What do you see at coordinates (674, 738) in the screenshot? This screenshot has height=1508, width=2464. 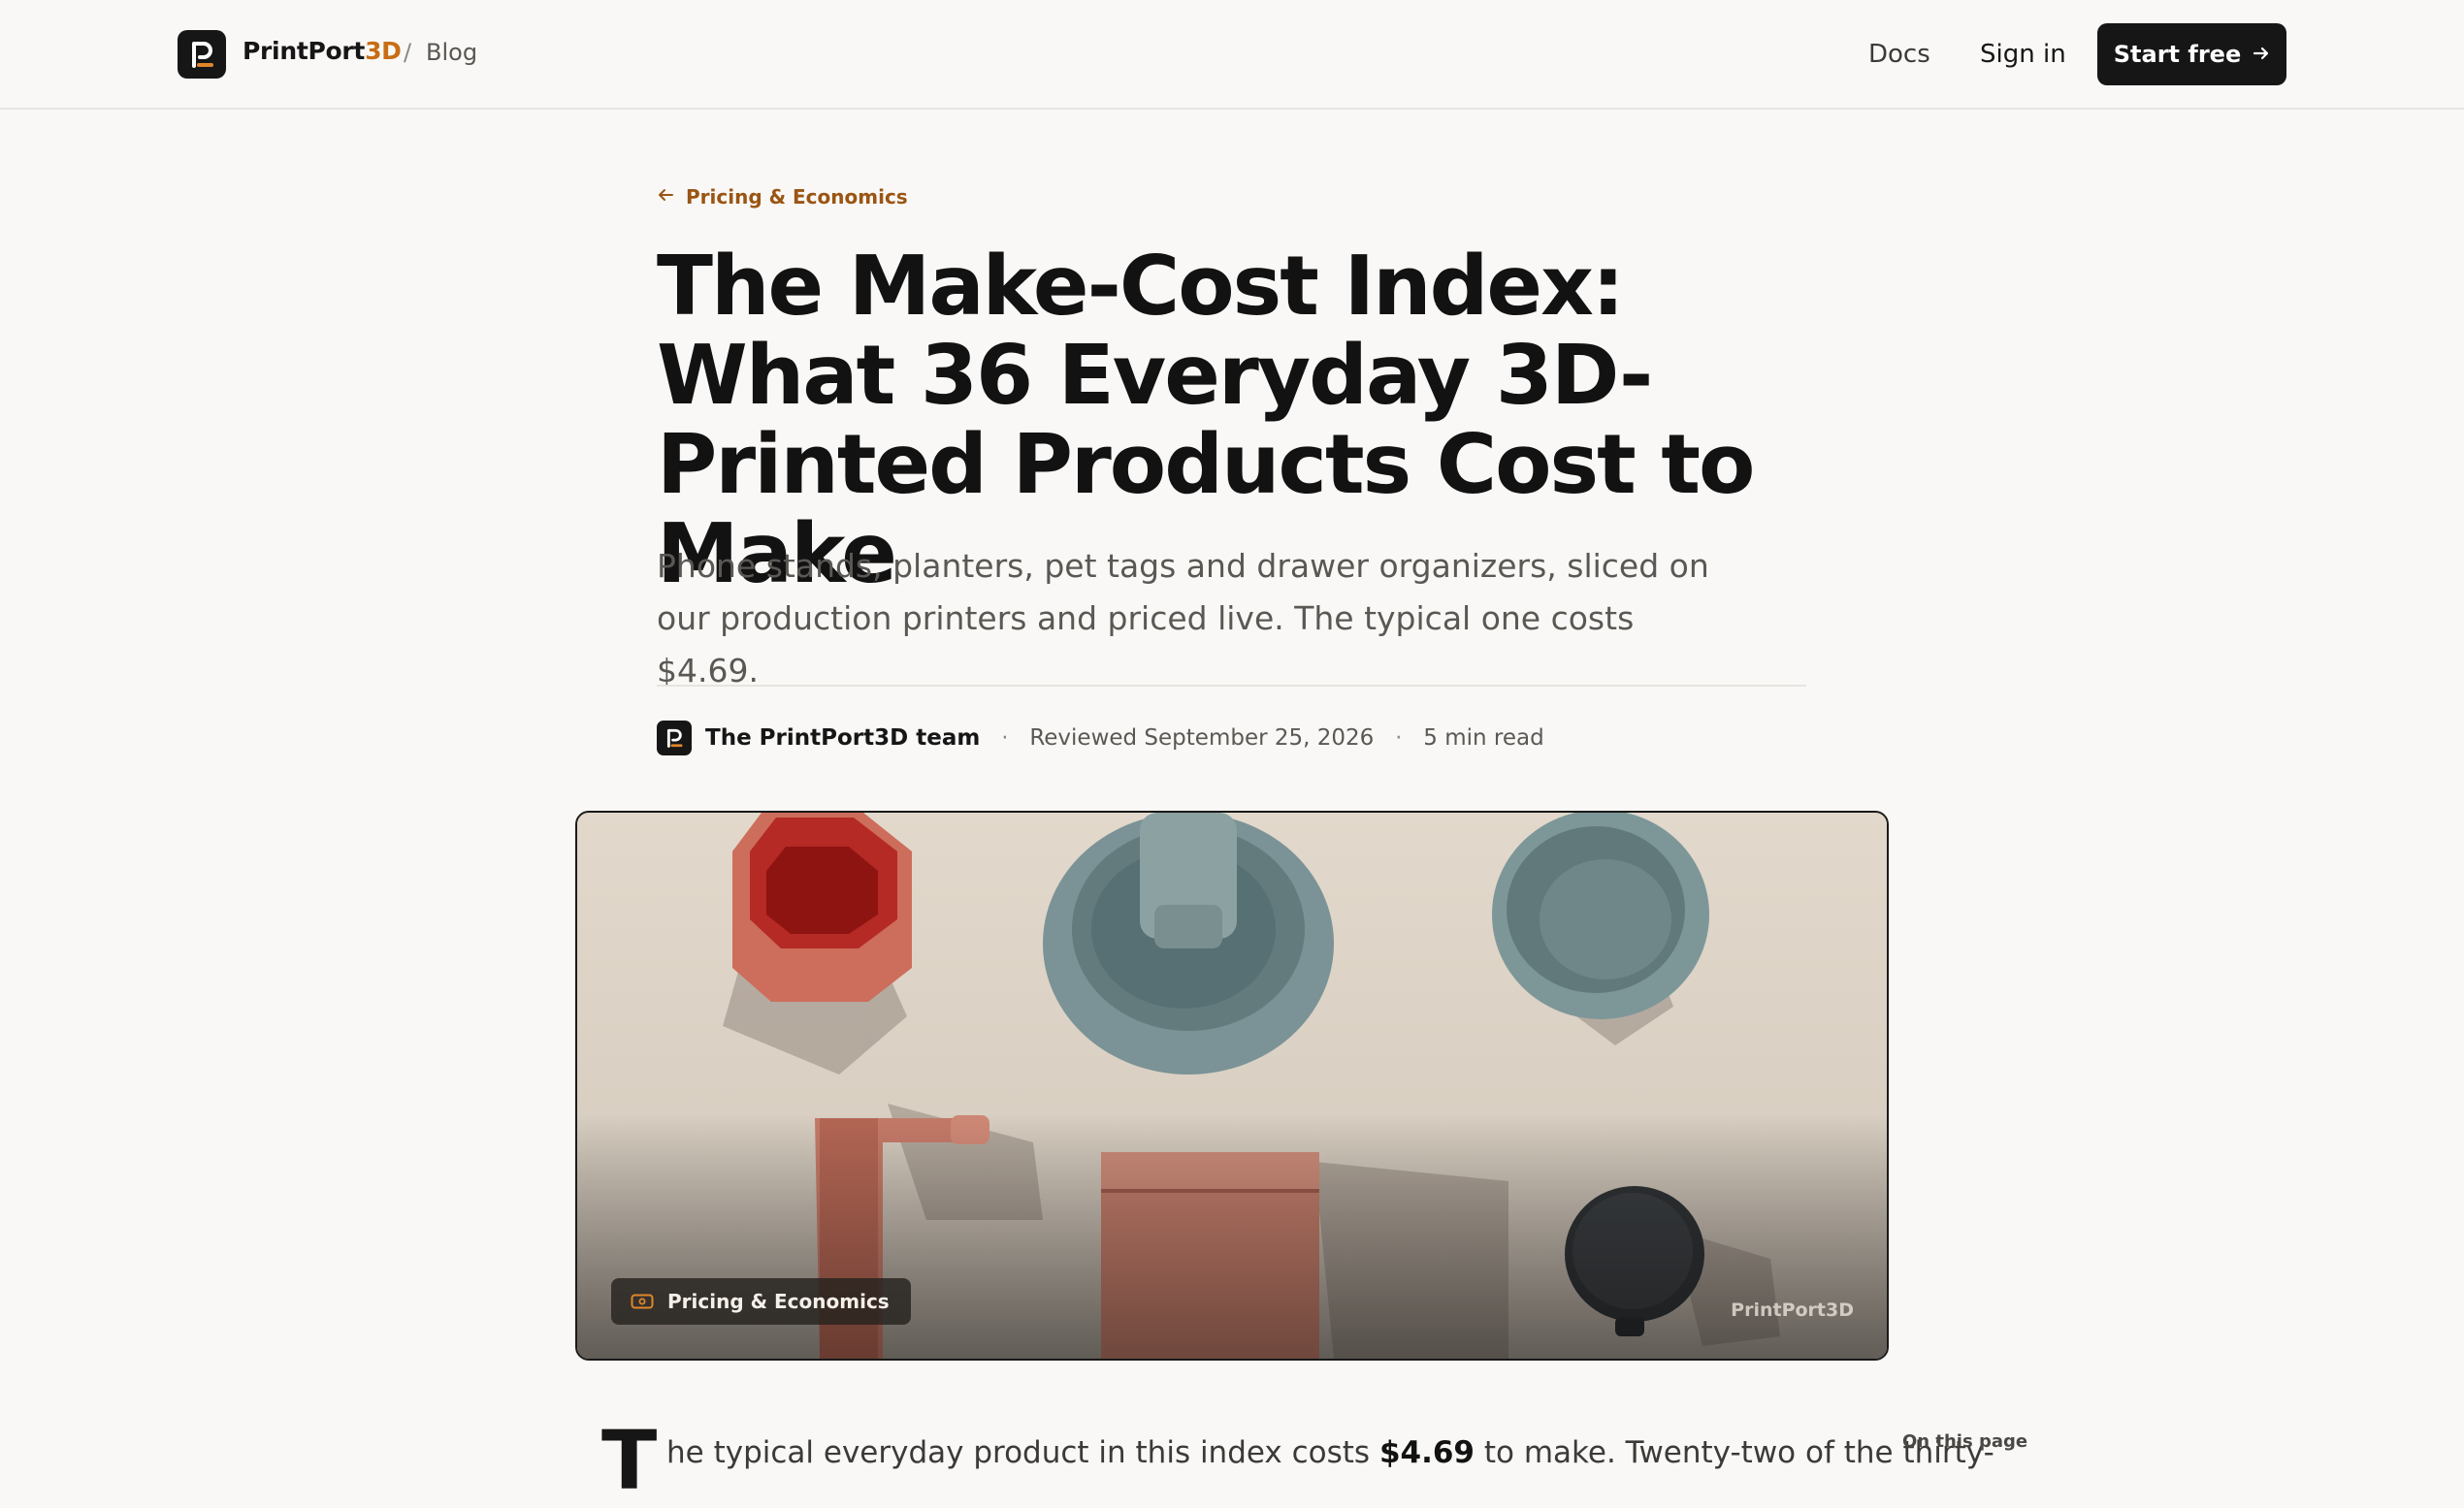 I see `author-avatar` at bounding box center [674, 738].